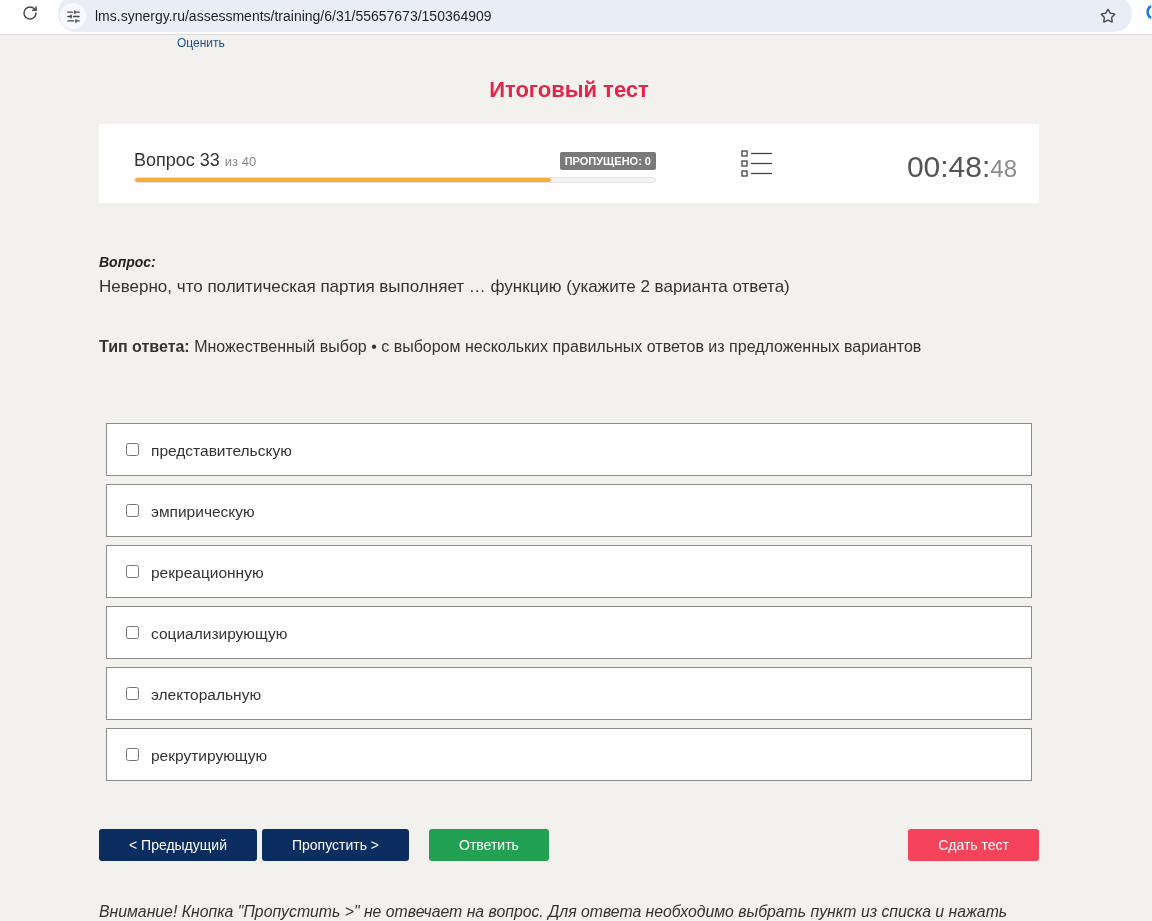 This screenshot has height=921, width=1152. I want to click on rate-link: Оценить, so click(201, 43).